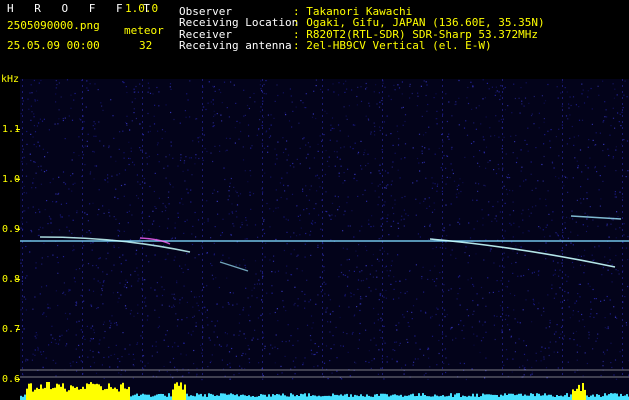  What do you see at coordinates (142, 8) in the screenshot?
I see `app-version: 1.0.0` at bounding box center [142, 8].